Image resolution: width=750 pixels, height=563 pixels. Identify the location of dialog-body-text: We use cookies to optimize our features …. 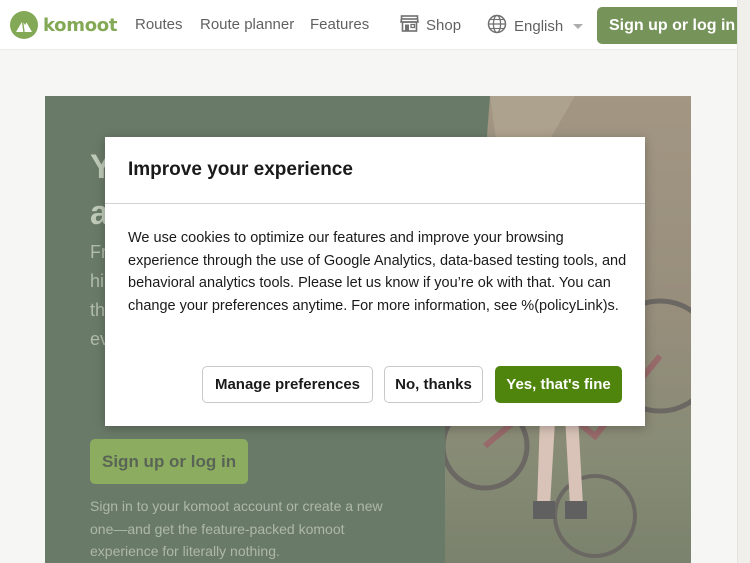
(377, 272).